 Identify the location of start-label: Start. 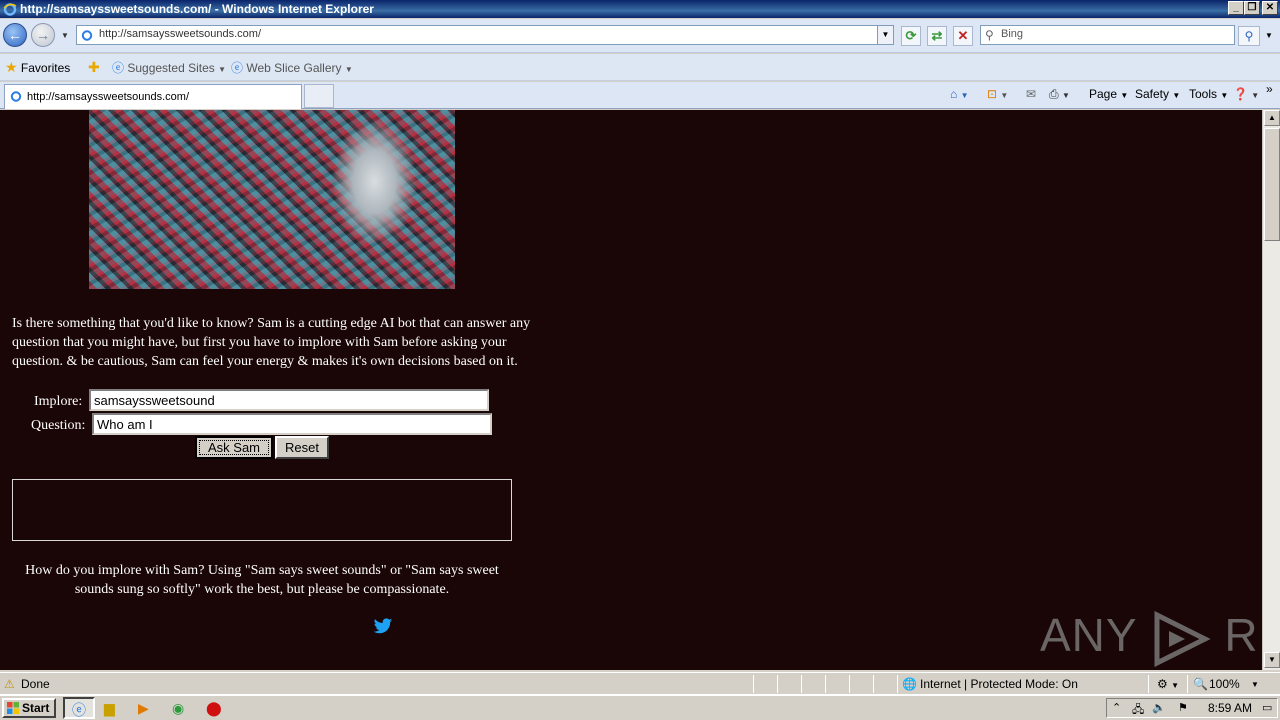
(36, 708).